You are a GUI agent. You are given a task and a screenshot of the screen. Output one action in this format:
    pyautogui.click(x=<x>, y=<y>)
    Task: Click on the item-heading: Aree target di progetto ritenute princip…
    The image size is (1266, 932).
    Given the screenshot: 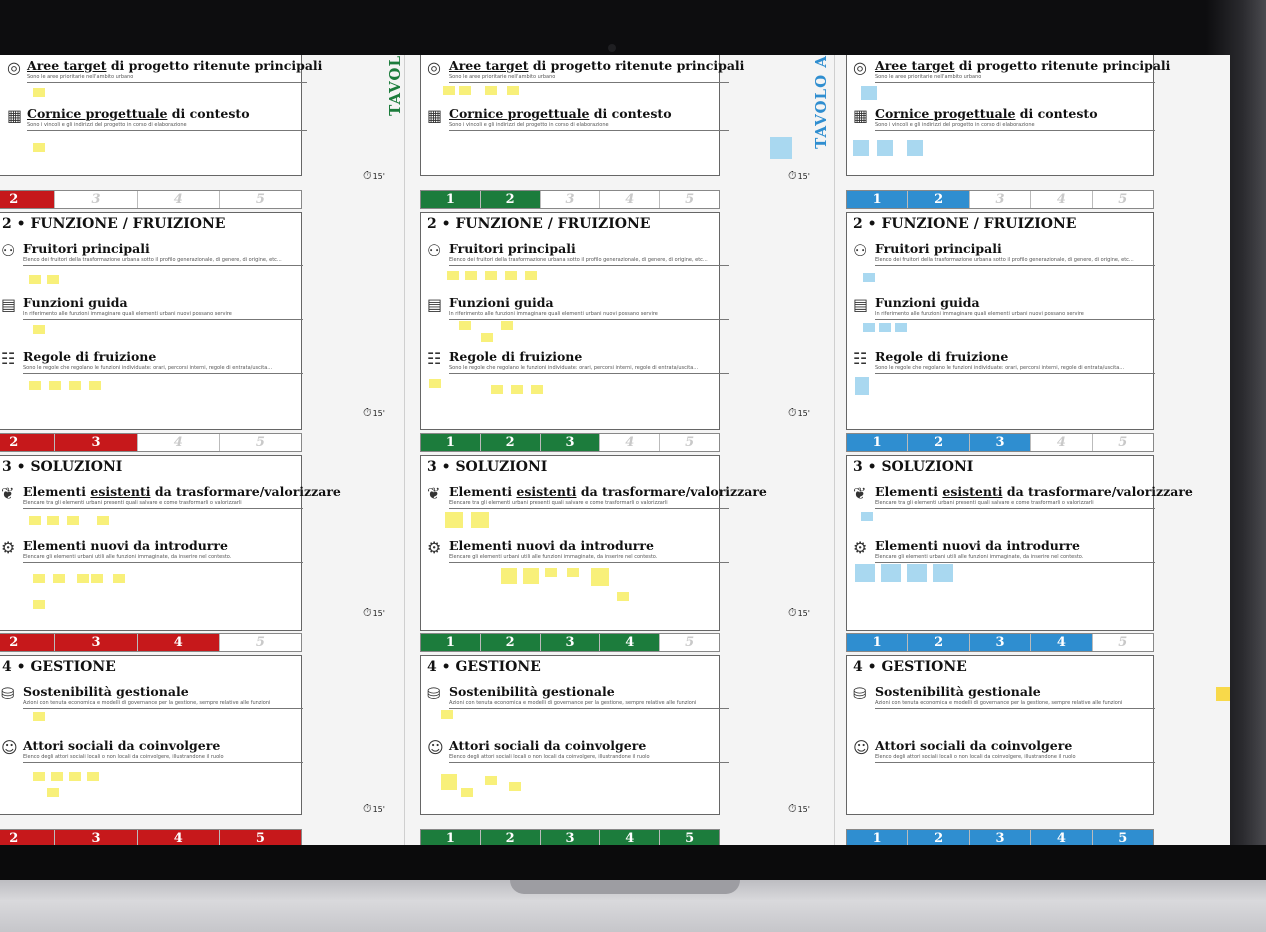 What is the action you would take?
    pyautogui.click(x=597, y=65)
    